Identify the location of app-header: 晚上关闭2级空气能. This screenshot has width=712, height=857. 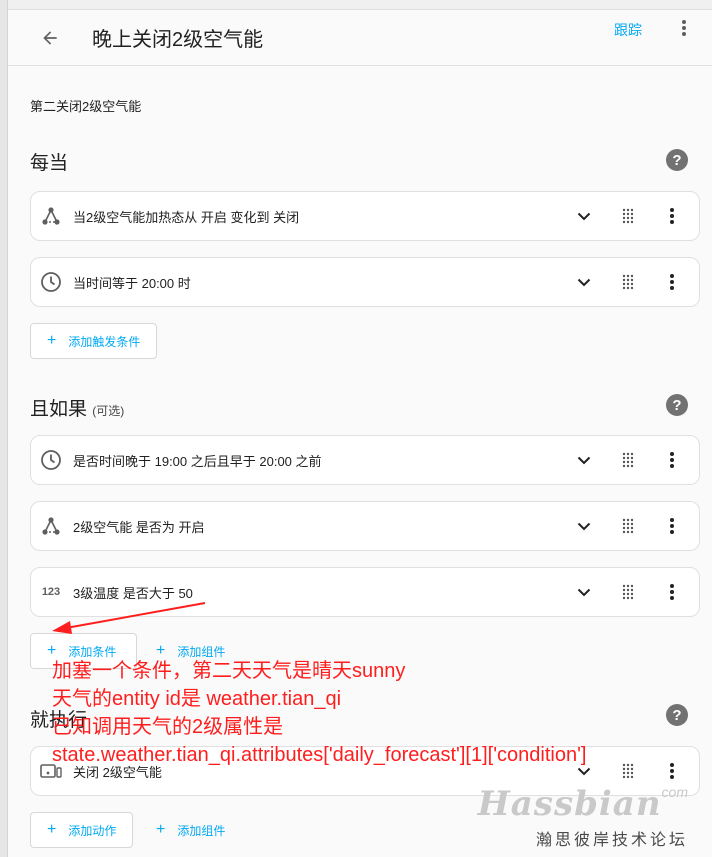
(360, 38).